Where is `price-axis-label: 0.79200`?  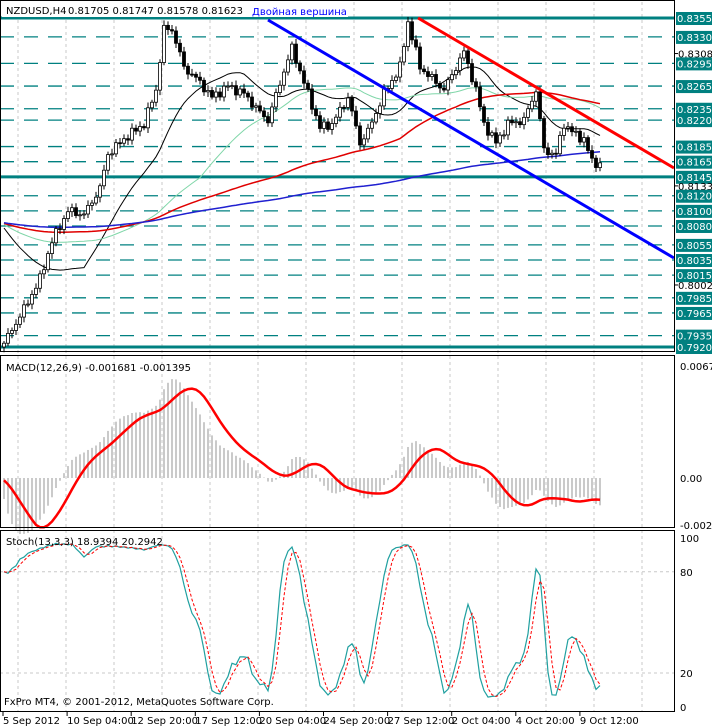 price-axis-label: 0.79200 is located at coordinates (694, 348).